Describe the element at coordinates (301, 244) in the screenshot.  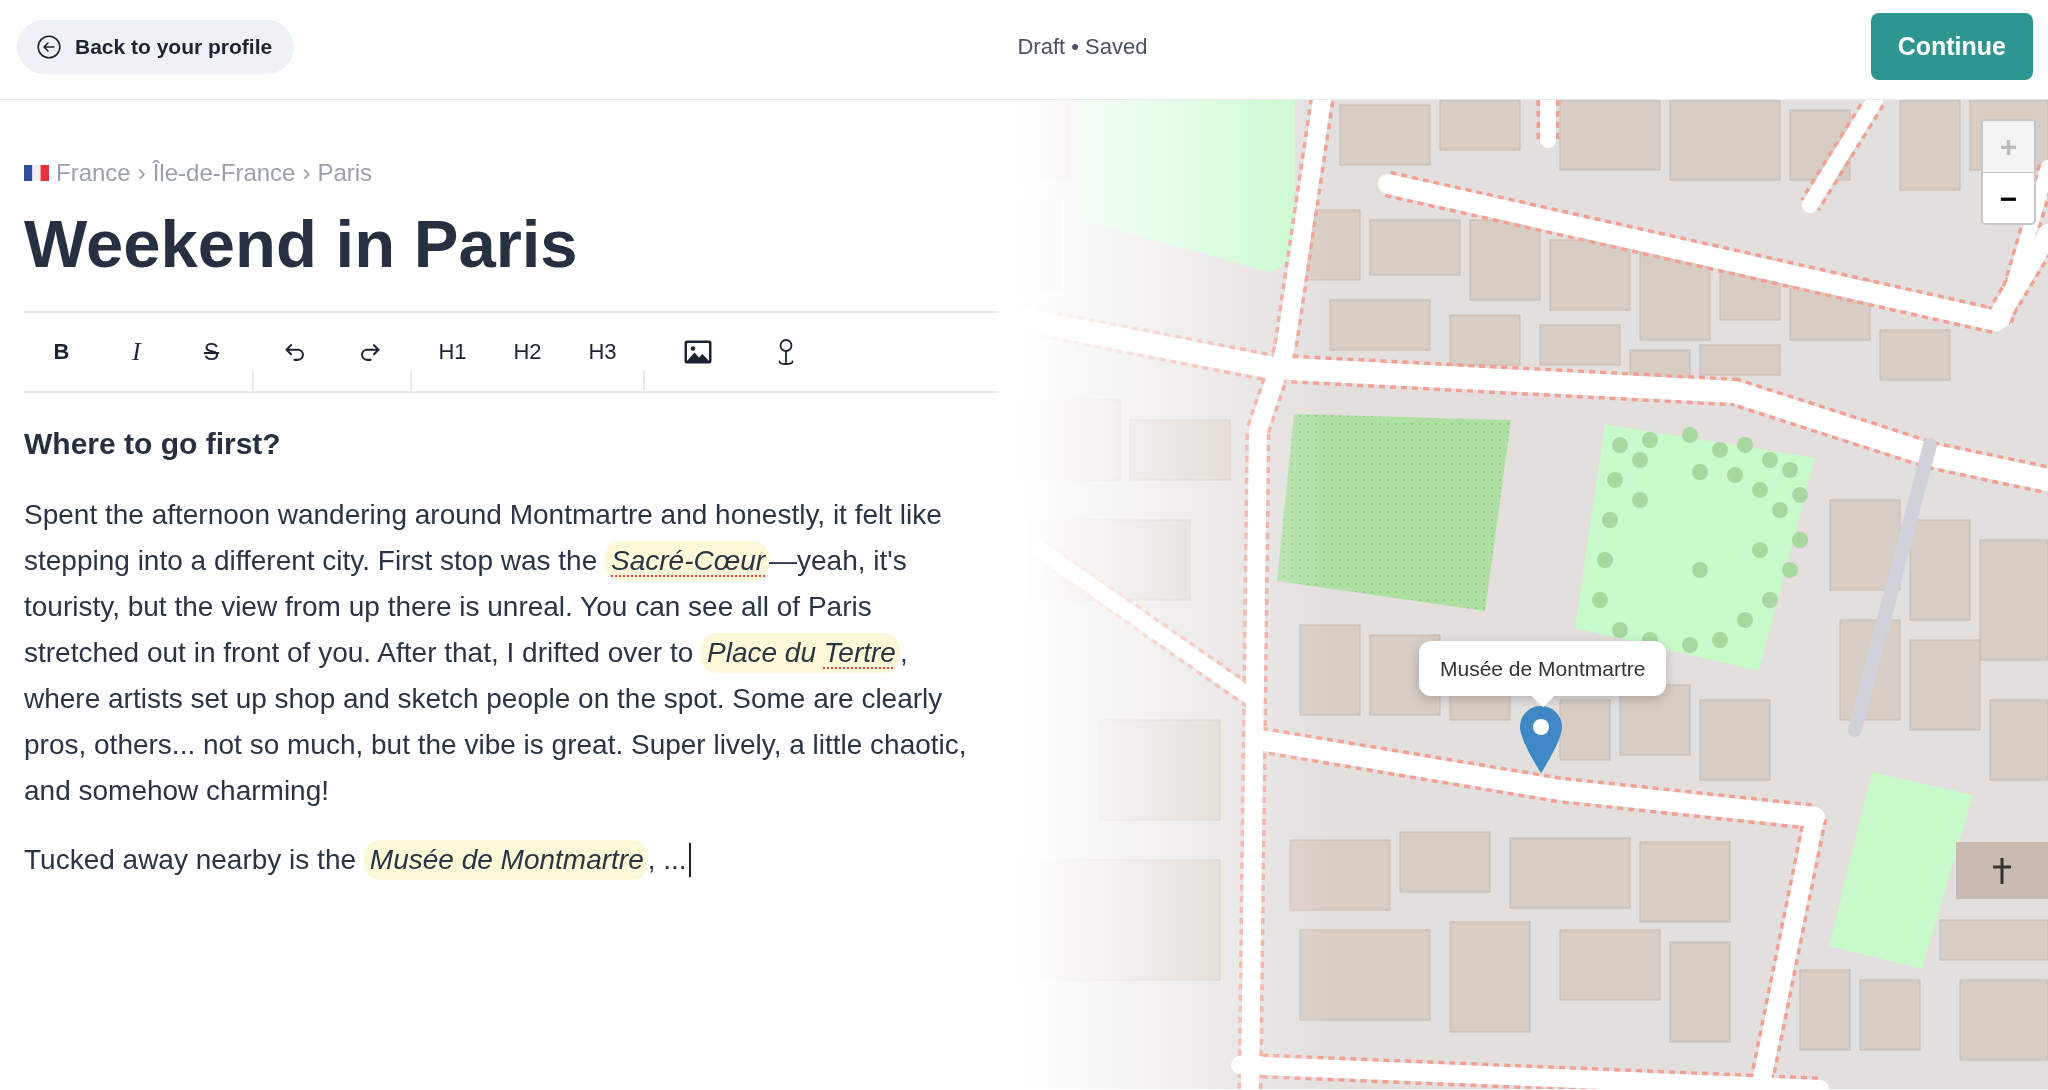
I see `page-title: Weekend in Paris` at that location.